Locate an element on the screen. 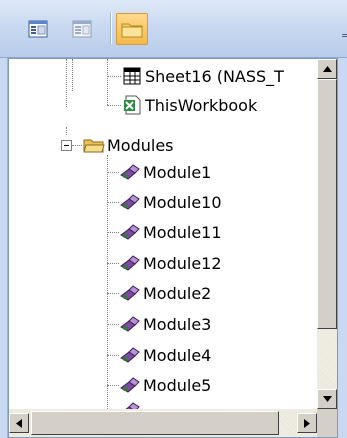 The width and height of the screenshot is (347, 438). horizontal-scroll-thumb is located at coordinates (155, 423).